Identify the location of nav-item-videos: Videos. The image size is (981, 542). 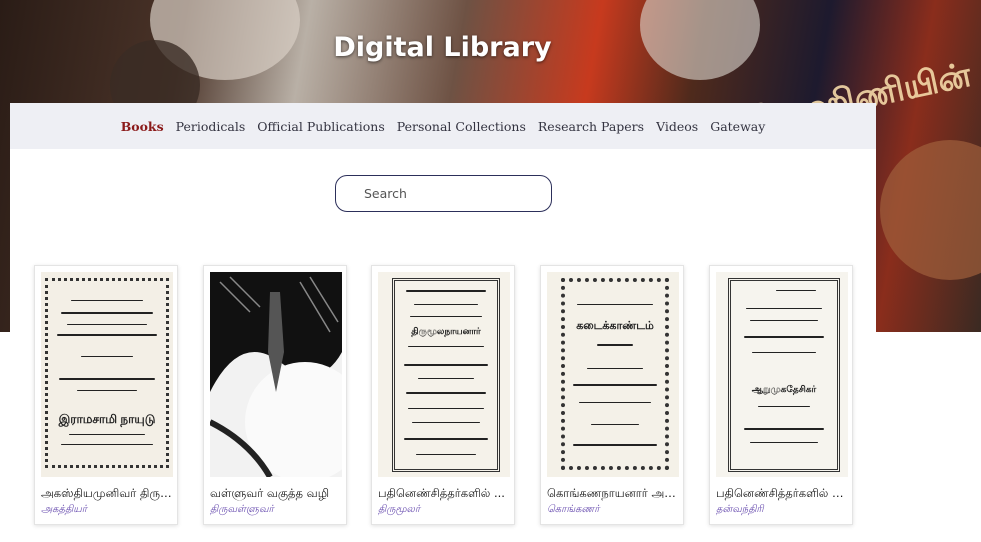
(677, 126).